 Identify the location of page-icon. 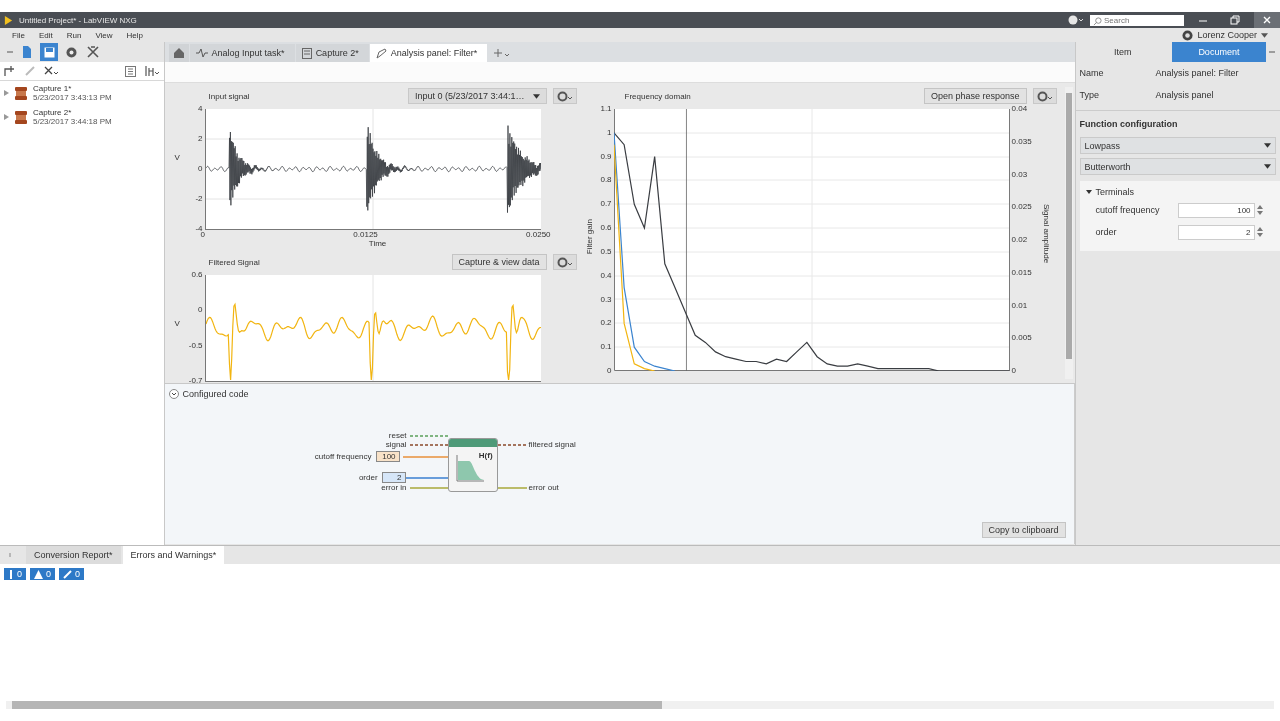
(27, 52).